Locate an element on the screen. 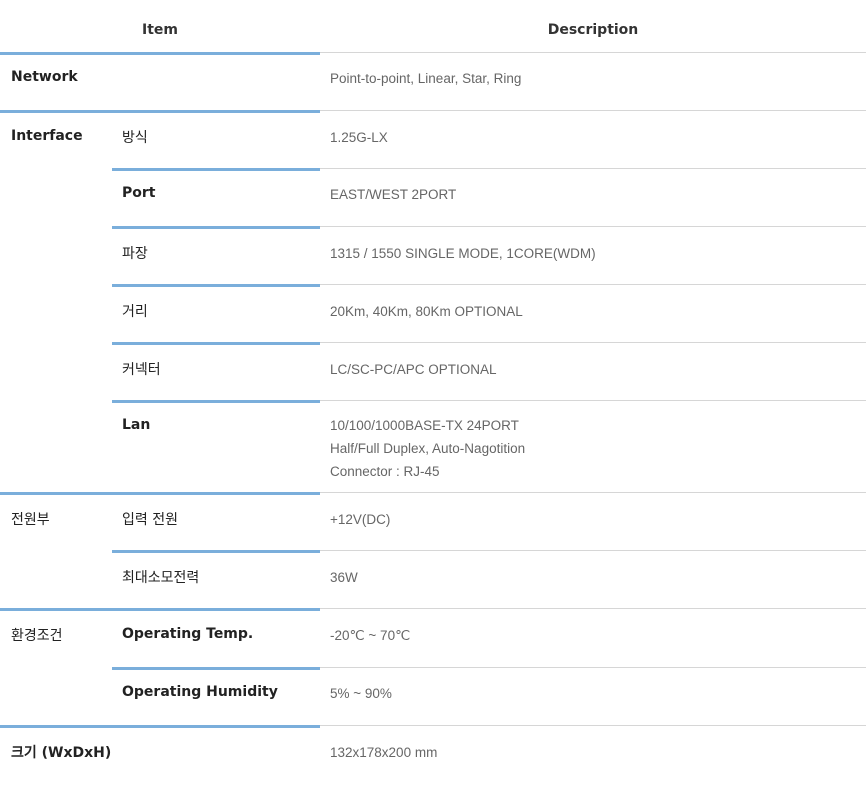 This screenshot has width=866, height=811. description-cell: EAST/WEST 2PORT is located at coordinates (393, 194).